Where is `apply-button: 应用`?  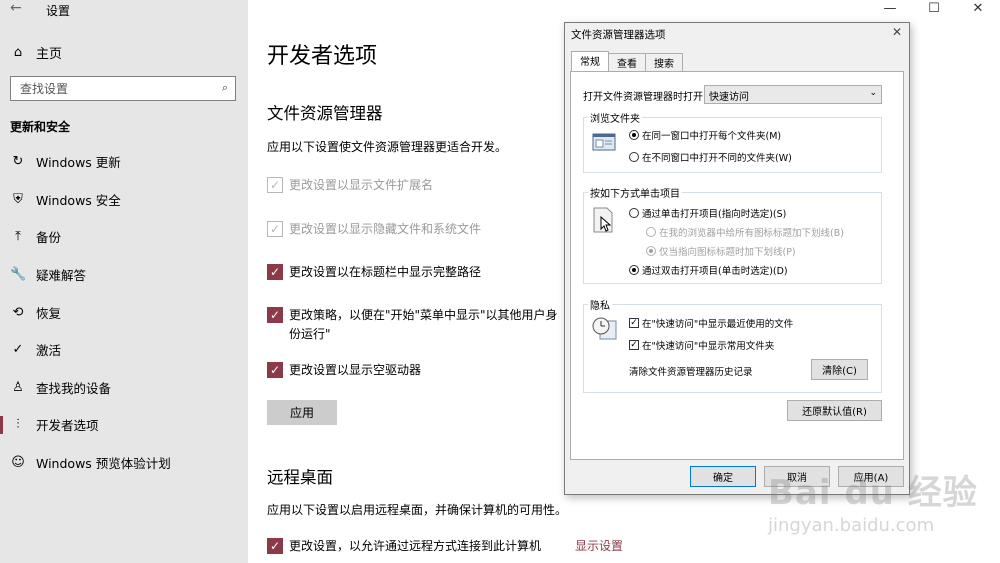
apply-button: 应用 is located at coordinates (302, 412).